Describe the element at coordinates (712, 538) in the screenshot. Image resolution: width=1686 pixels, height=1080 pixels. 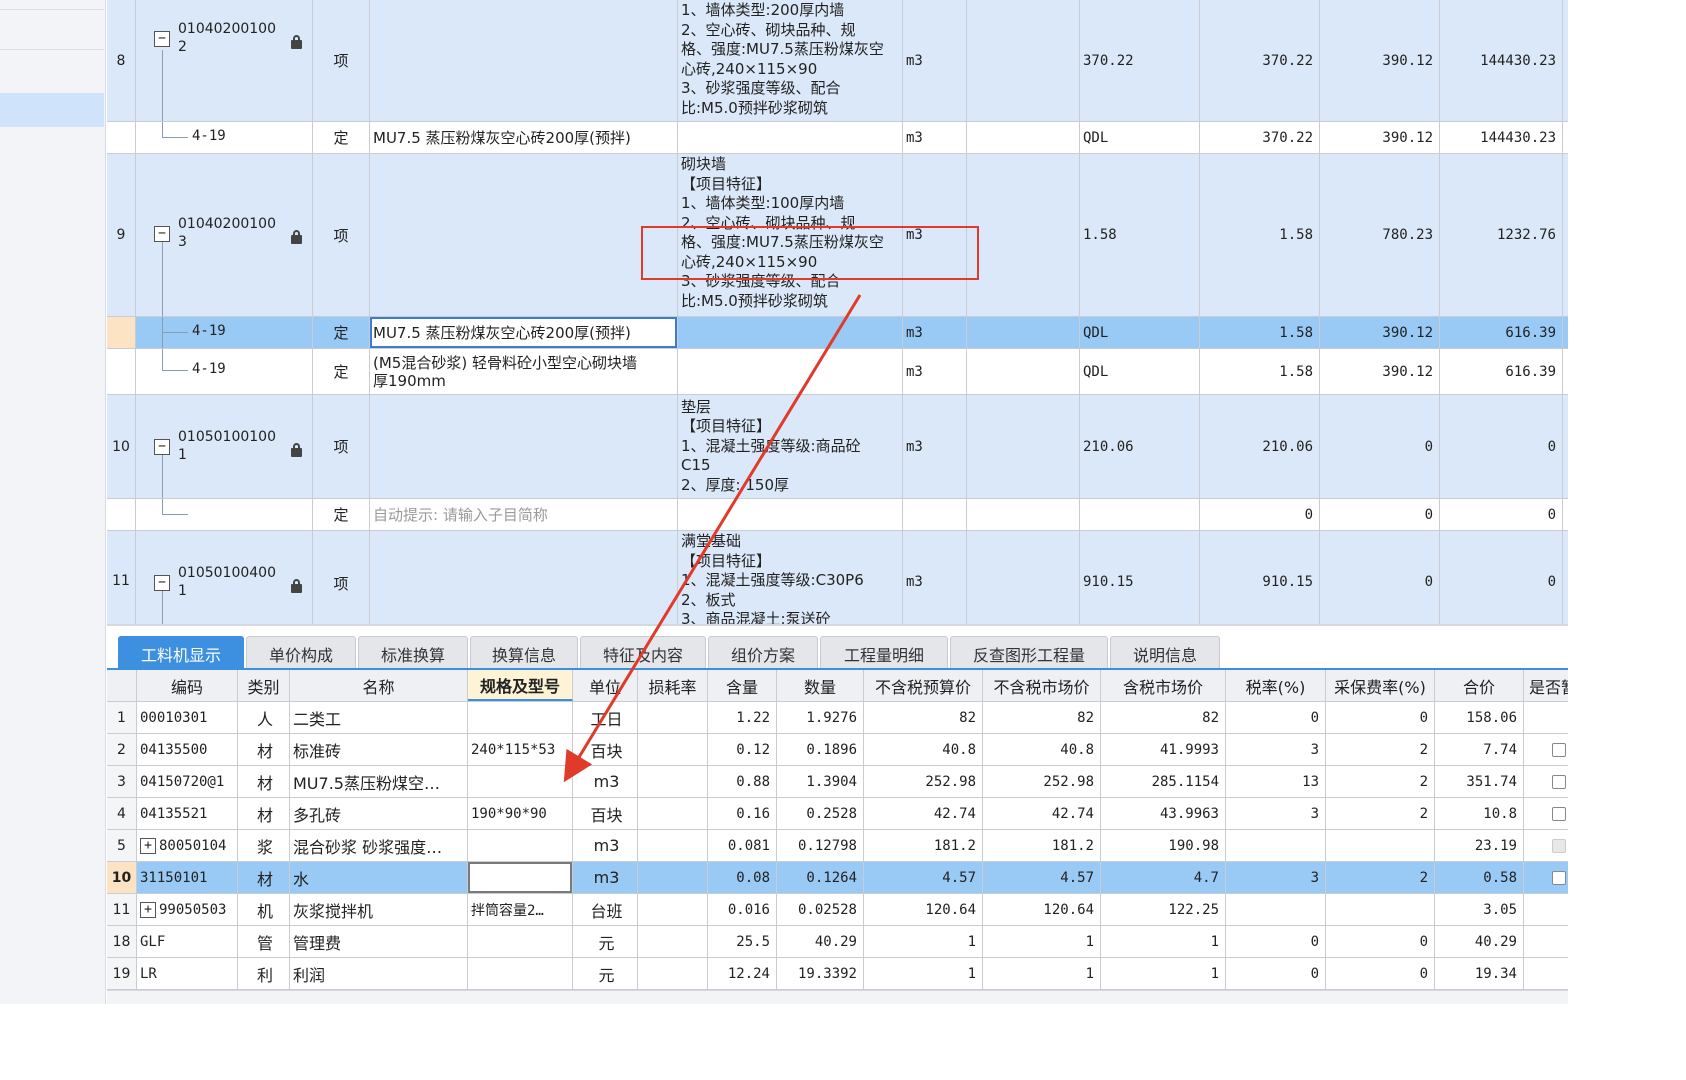
I see `annotation-arrow` at that location.